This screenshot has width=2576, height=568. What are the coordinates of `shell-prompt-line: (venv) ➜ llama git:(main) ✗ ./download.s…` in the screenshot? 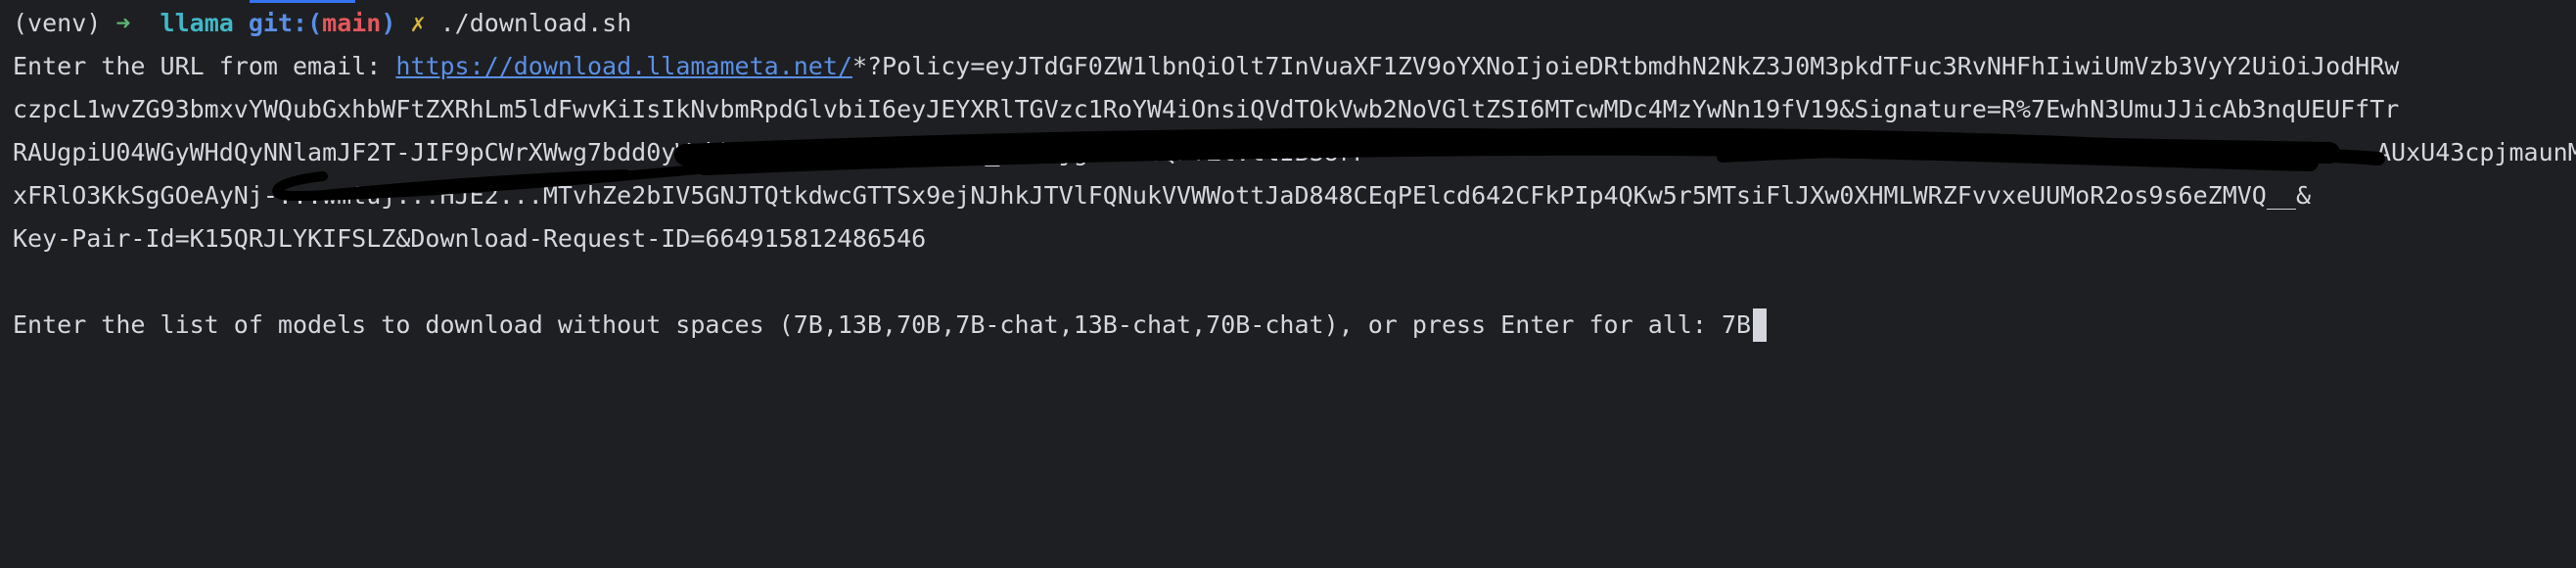 It's located at (322, 23).